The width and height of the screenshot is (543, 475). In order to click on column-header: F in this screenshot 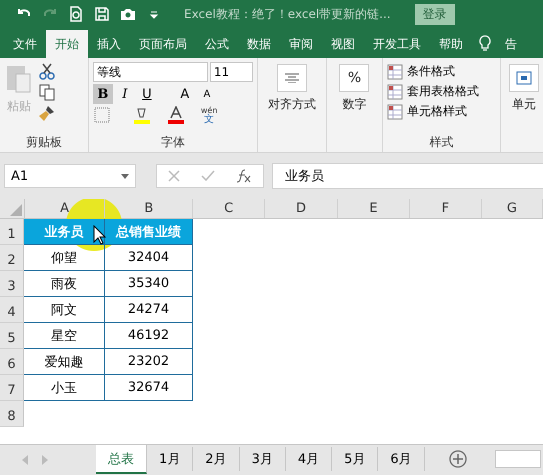, I will do `click(446, 208)`.